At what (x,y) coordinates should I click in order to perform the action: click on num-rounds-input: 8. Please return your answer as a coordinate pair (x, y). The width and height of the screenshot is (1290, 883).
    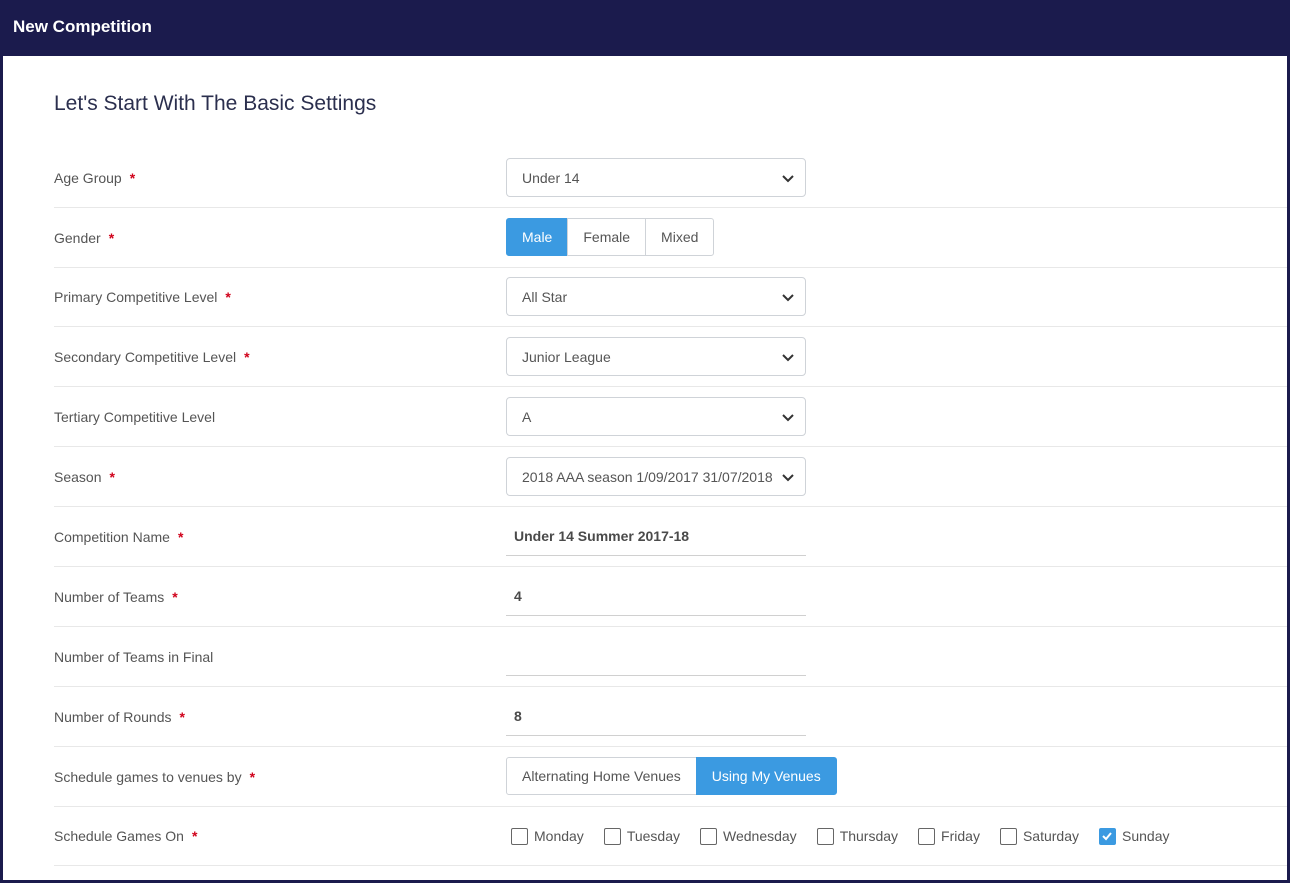
    Looking at the image, I should click on (656, 716).